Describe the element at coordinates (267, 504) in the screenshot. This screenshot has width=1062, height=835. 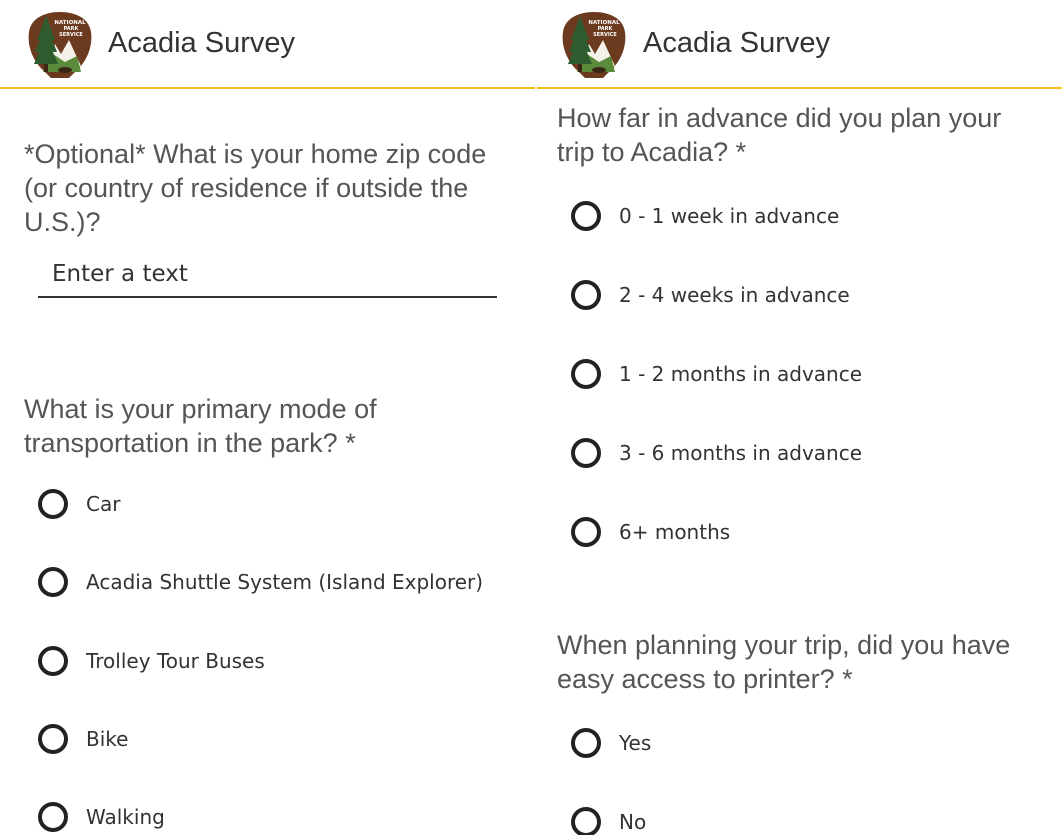
I see `radio-option-car: Car` at that location.